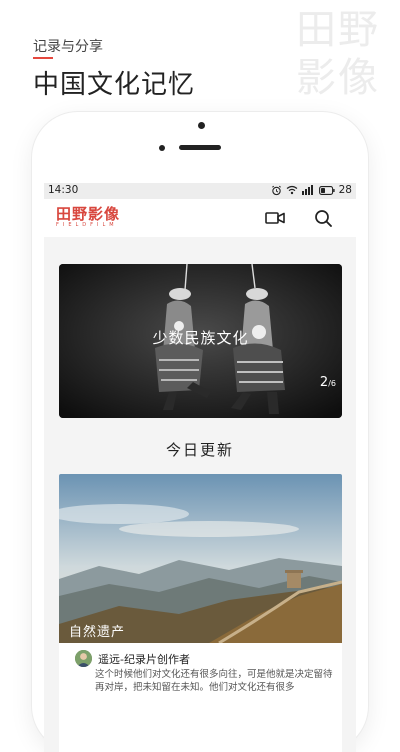 Image resolution: width=400 pixels, height=752 pixels. Describe the element at coordinates (324, 382) in the screenshot. I see `banner-current-page: 2` at that location.